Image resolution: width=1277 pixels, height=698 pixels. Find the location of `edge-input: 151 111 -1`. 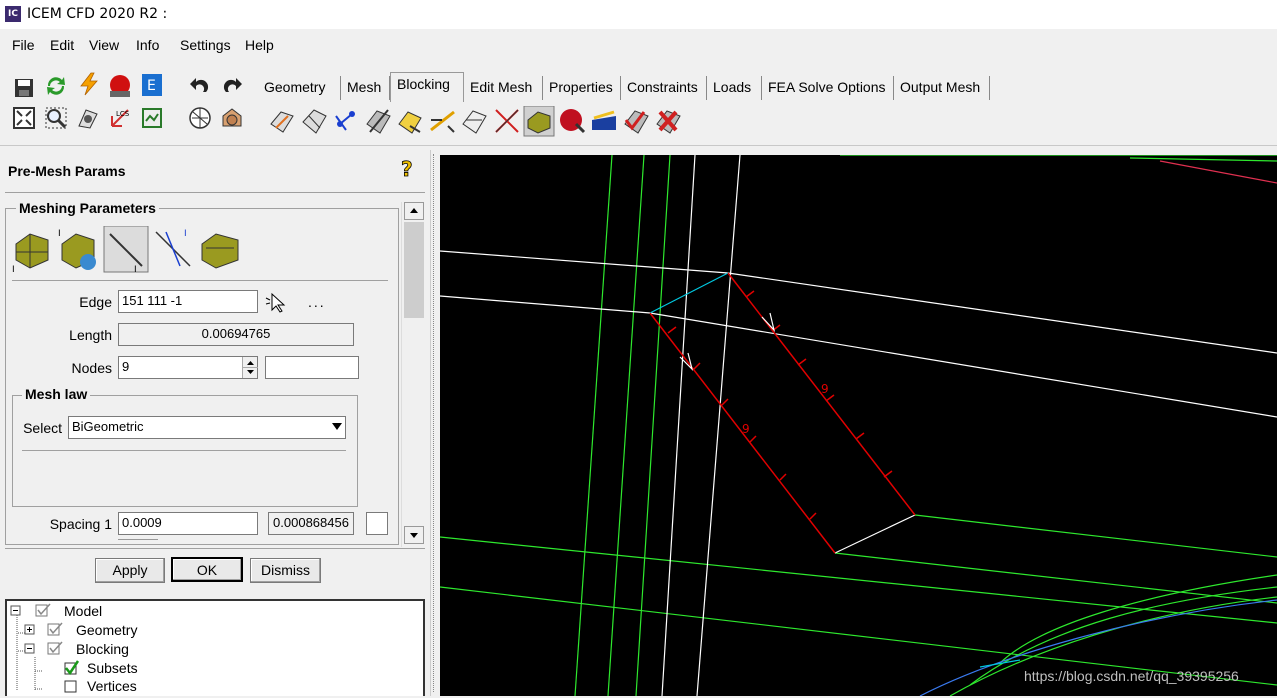

edge-input: 151 111 -1 is located at coordinates (188, 301).